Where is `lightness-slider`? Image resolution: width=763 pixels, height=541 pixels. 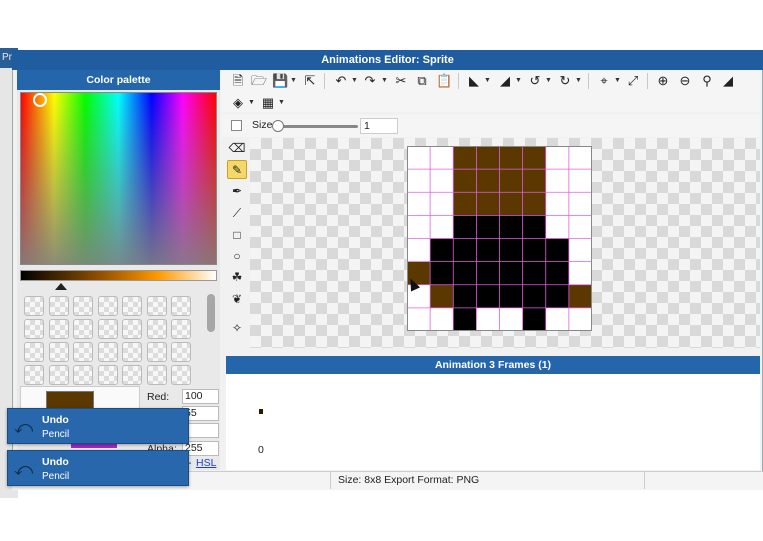
lightness-slider is located at coordinates (118, 275).